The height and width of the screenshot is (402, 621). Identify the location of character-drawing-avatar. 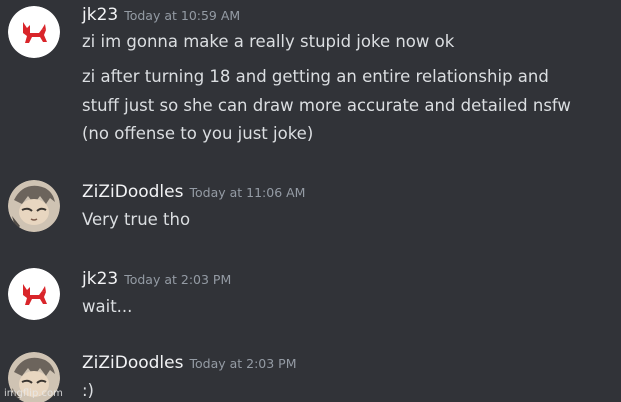
(34, 206).